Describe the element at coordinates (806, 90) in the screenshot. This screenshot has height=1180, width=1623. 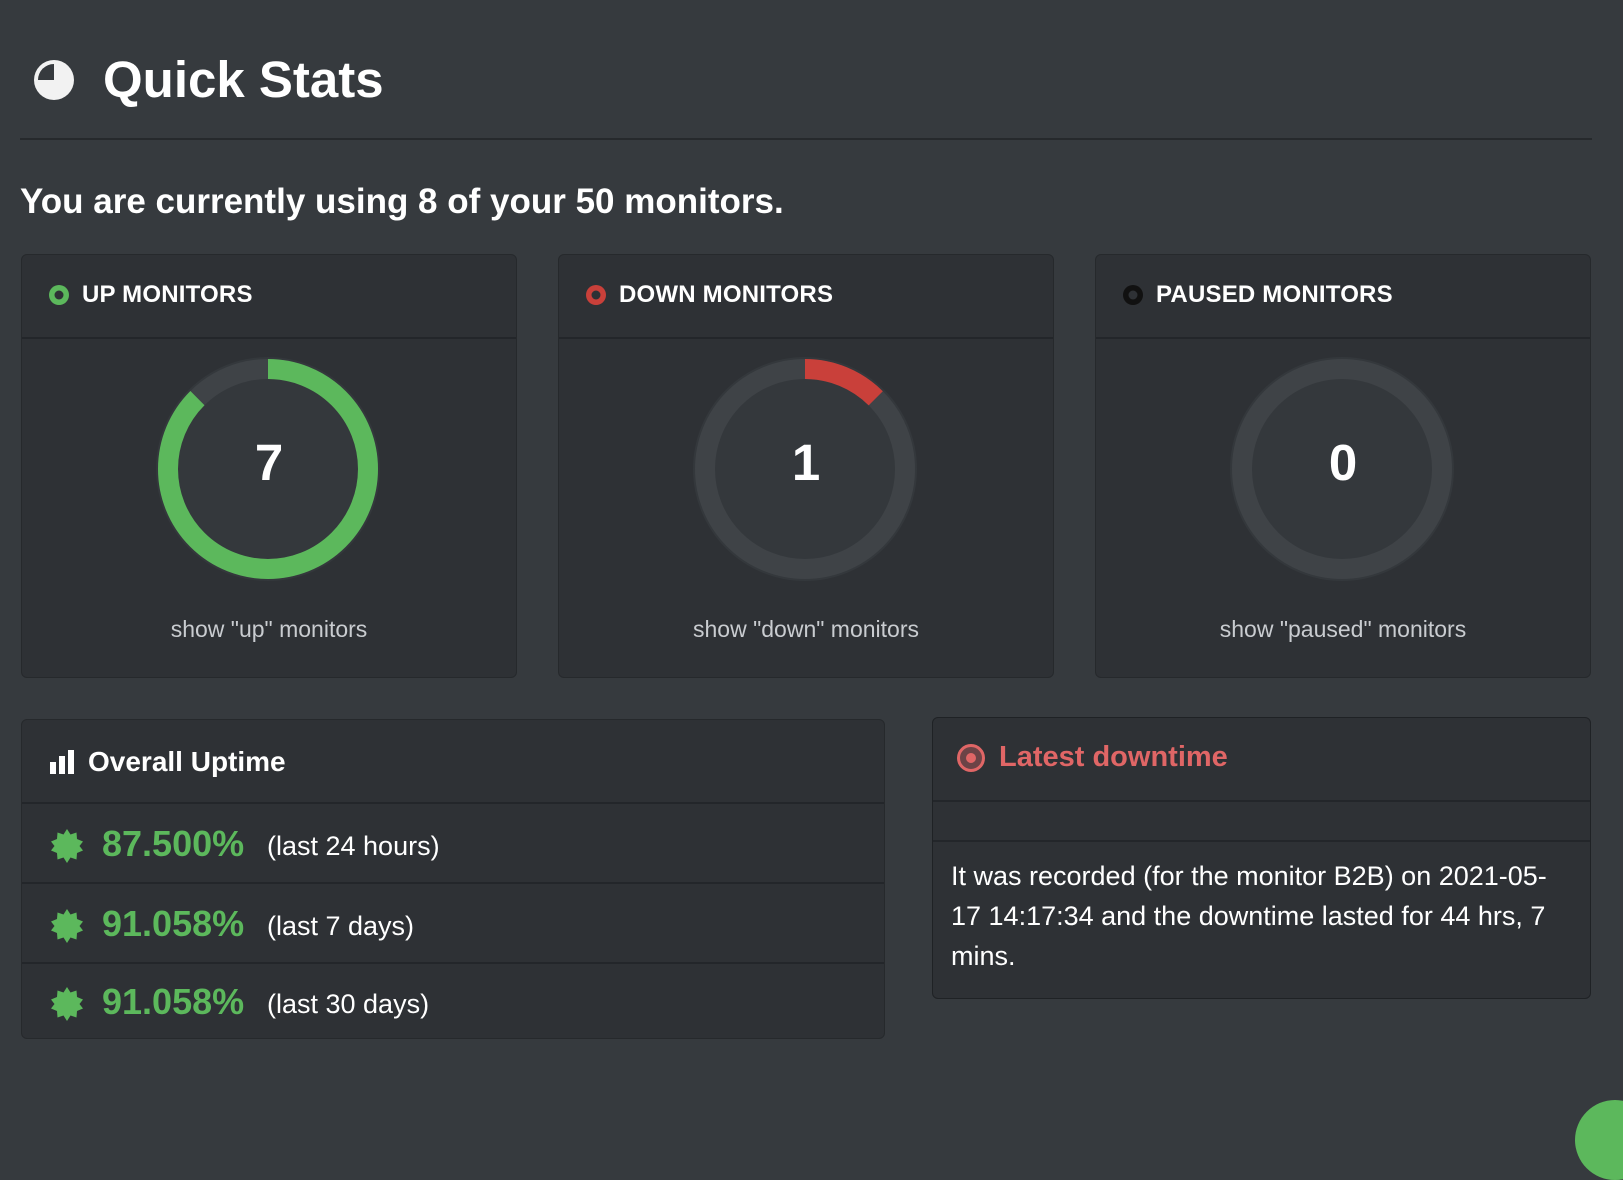
I see `quick-stats-header: Quick Stats` at that location.